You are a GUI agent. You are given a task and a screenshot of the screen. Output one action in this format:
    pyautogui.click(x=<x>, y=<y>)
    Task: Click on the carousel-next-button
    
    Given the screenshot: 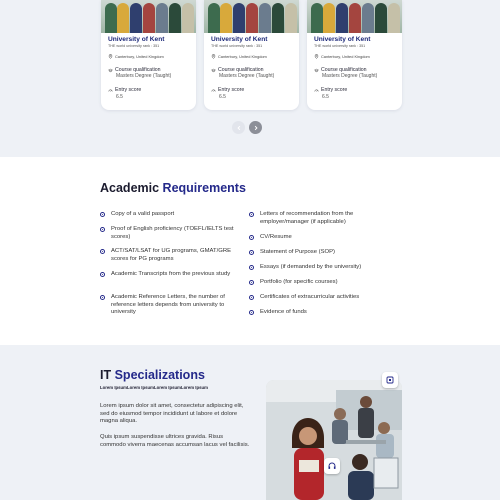 What is the action you would take?
    pyautogui.click(x=255, y=127)
    